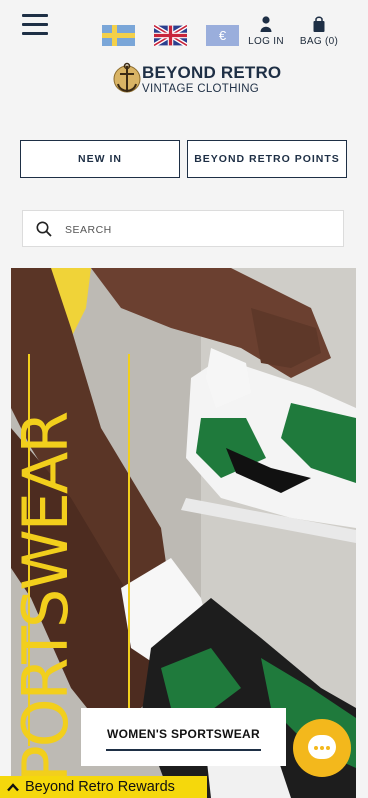  I want to click on user-icon, so click(266, 24).